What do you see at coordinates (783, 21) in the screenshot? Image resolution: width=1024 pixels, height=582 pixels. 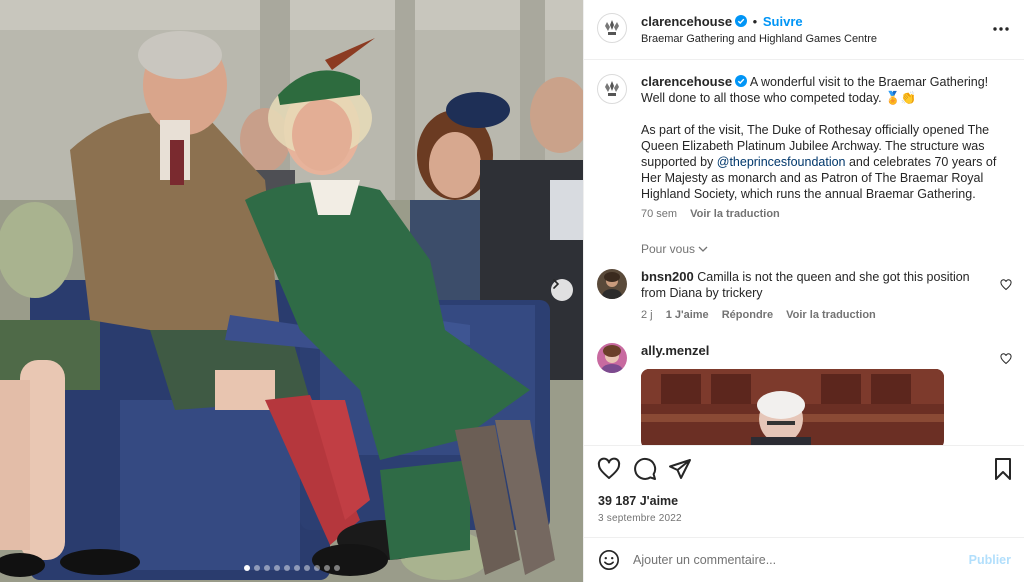 I see `follow-button: Suivre` at bounding box center [783, 21].